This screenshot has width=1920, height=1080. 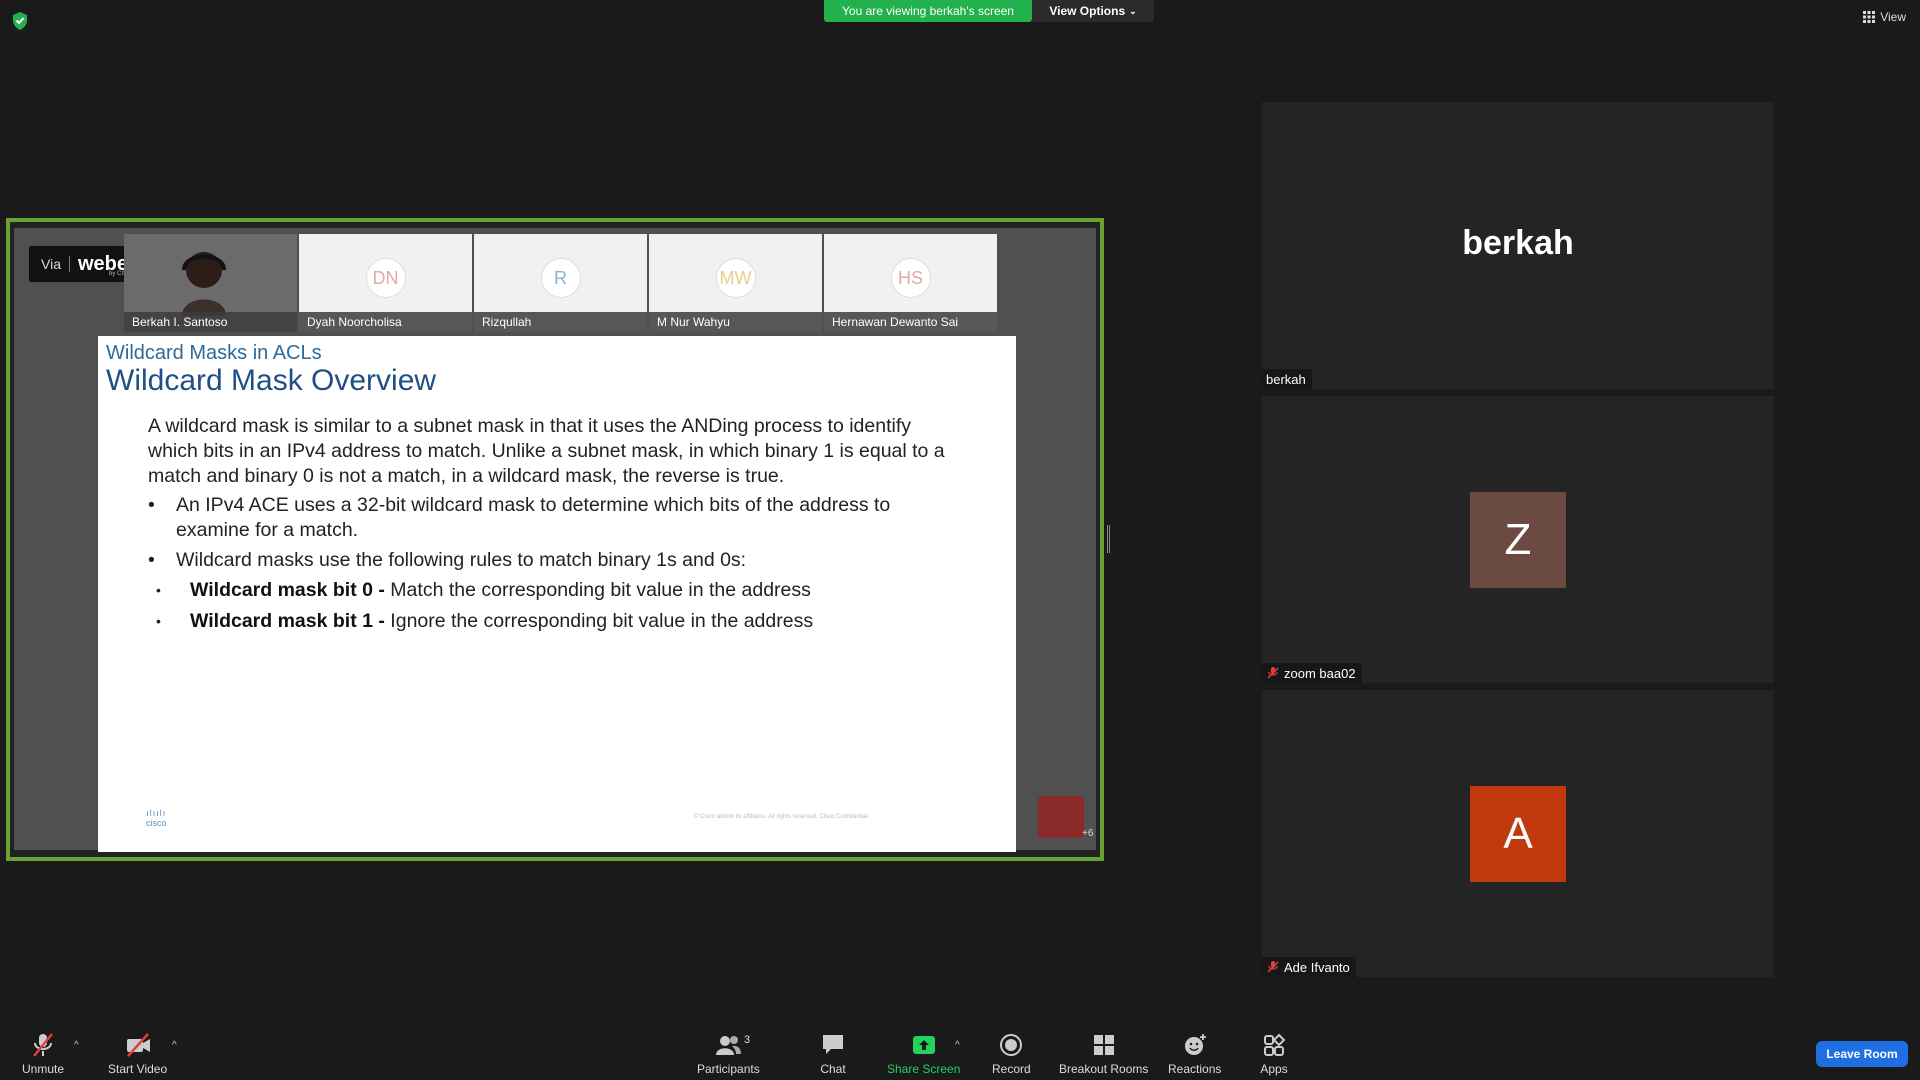 I want to click on record-button: Record, so click(x=1011, y=1054).